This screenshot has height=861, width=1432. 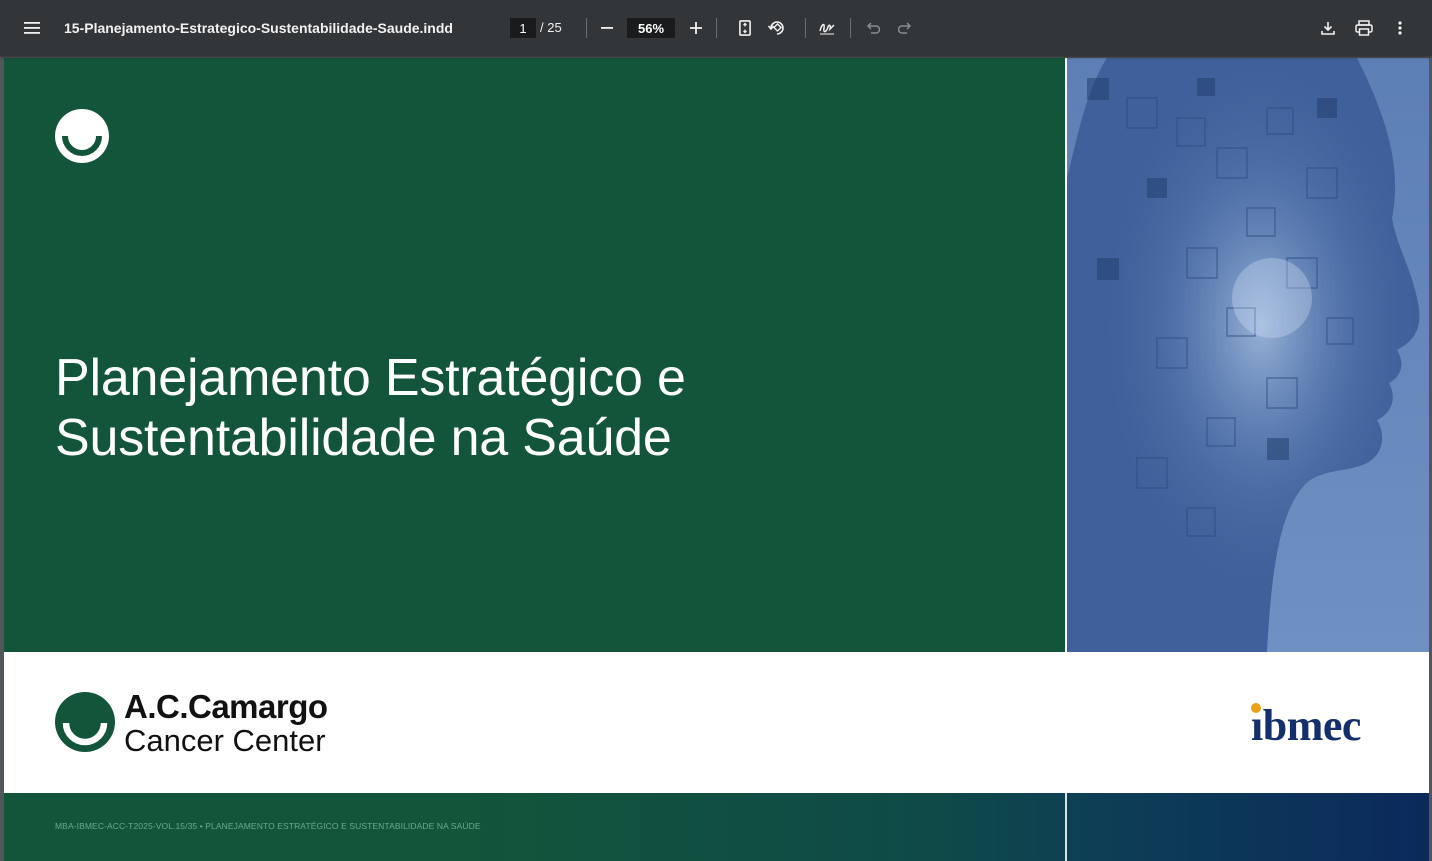 I want to click on download-button, so click(x=1328, y=28).